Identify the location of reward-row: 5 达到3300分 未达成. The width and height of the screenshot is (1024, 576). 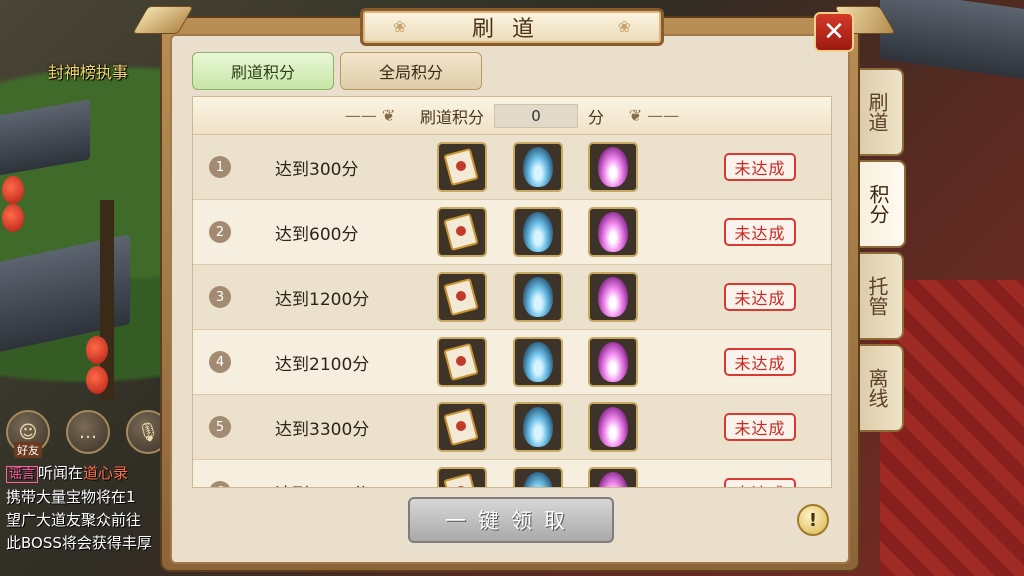
(512, 427).